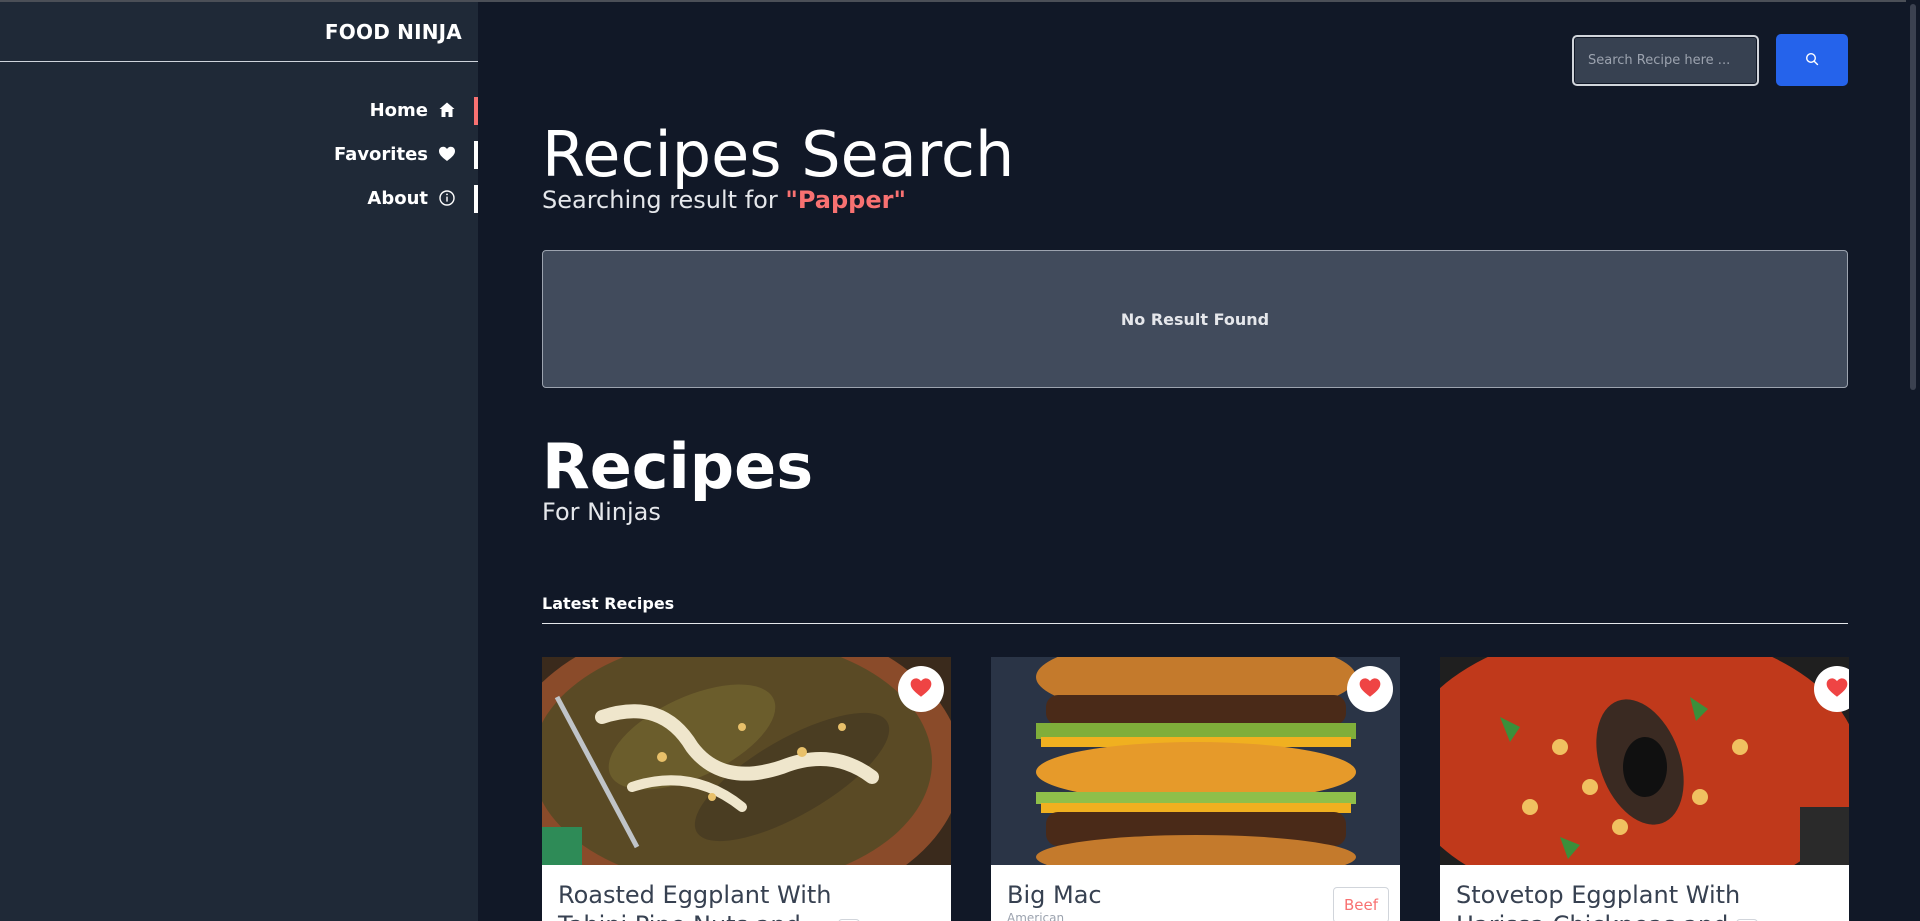 The image size is (1920, 921). Describe the element at coordinates (679, 916) in the screenshot. I see `recipe-title-continued: Tahini Pine Nuts and` at that location.